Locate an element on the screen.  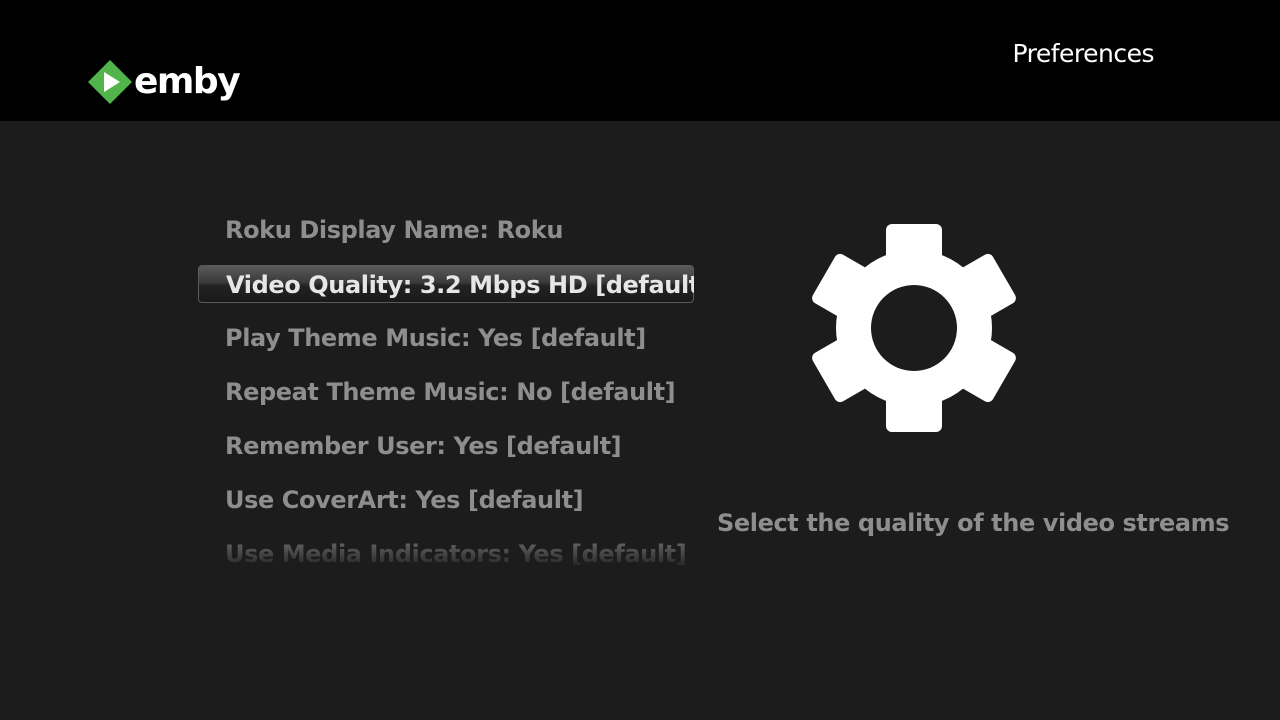
menu-item-repeat-theme-music: Repeat Theme Music: No [default] is located at coordinates (446, 392).